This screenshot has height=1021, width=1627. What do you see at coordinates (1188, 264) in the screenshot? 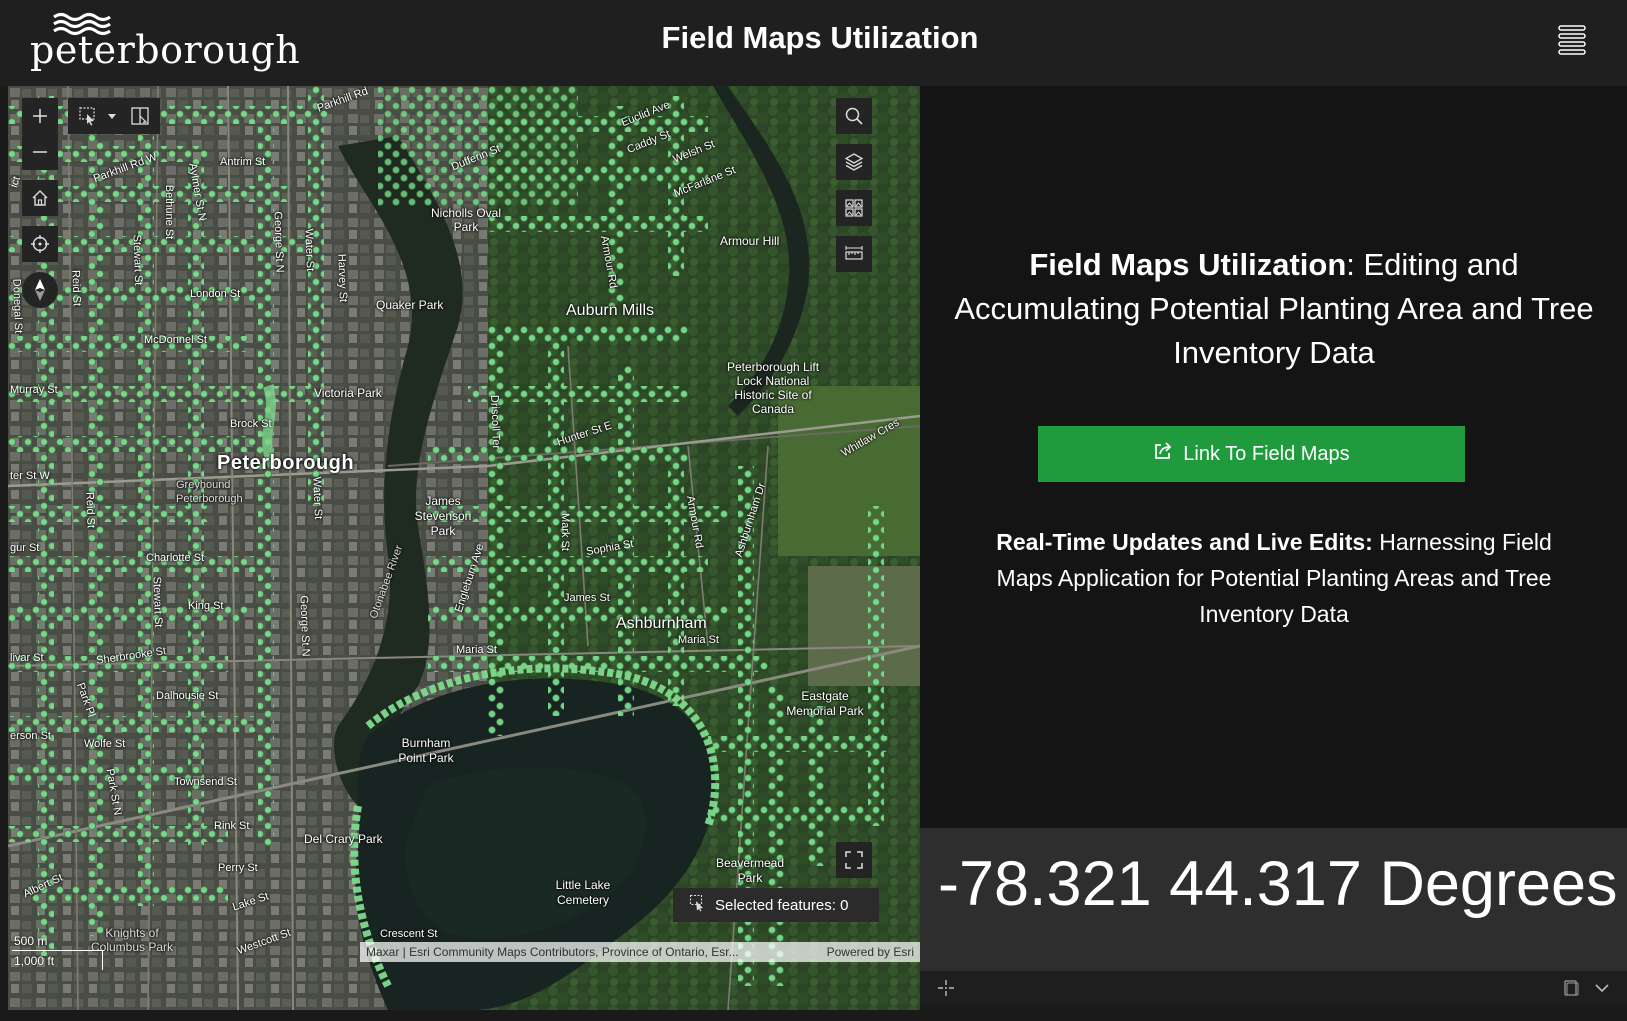
I see `panel-heading-bold: Field Maps Utilization` at bounding box center [1188, 264].